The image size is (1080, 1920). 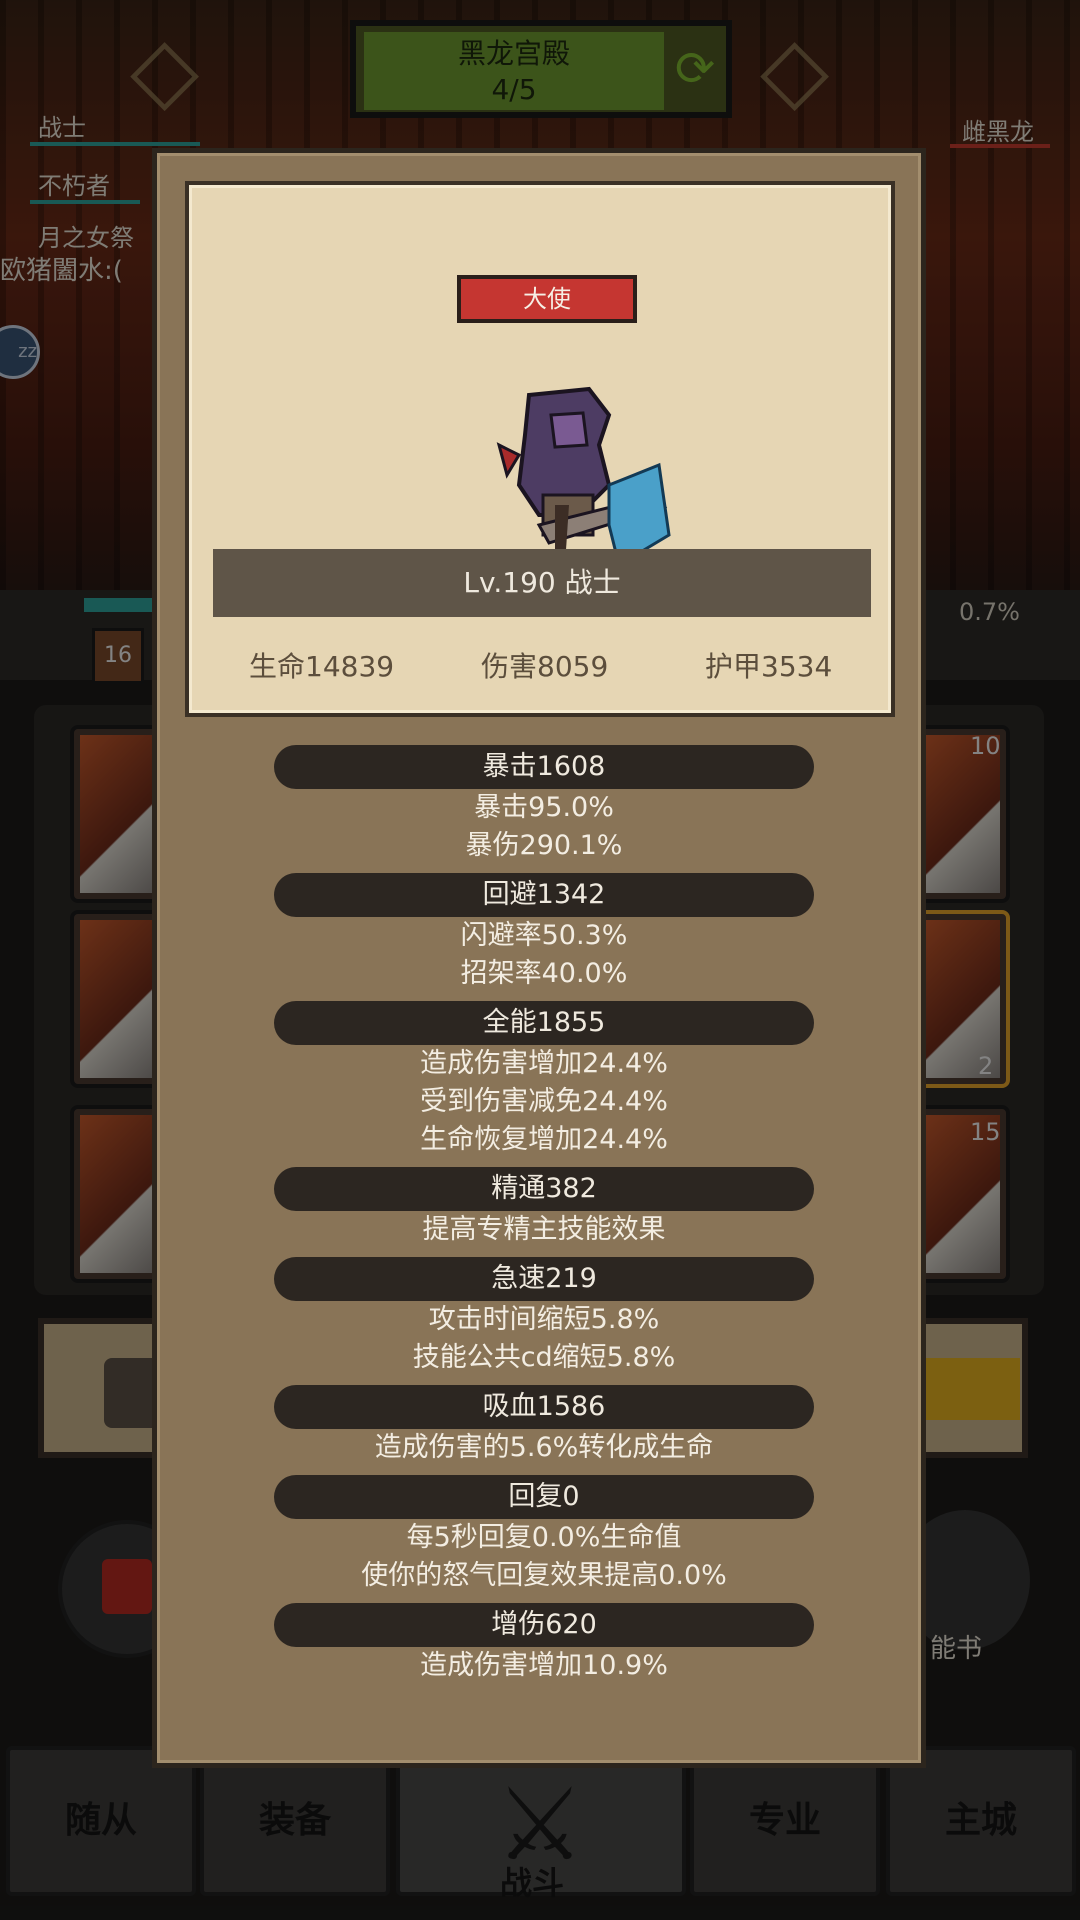 I want to click on section-header: 急速219, so click(x=544, y=1279).